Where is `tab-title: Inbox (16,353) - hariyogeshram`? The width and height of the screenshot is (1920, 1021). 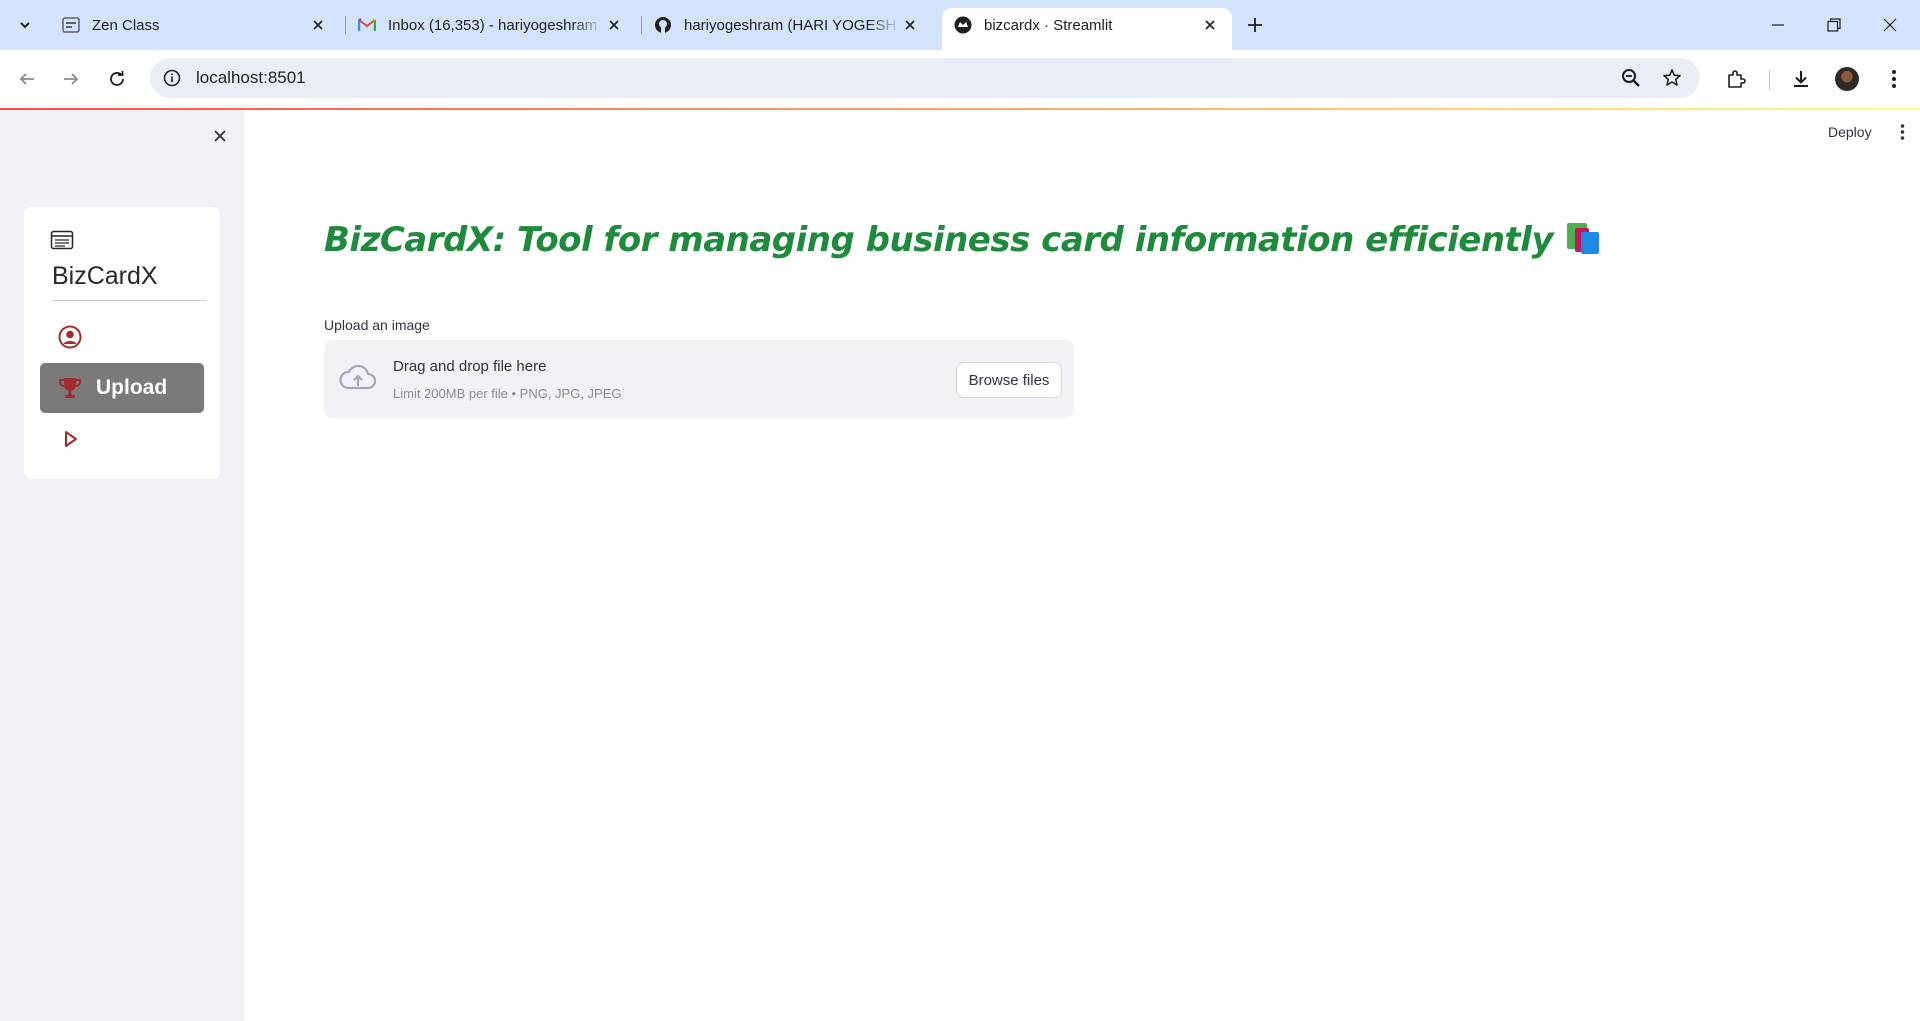
tab-title: Inbox (16,353) - hariyogeshram is located at coordinates (493, 25).